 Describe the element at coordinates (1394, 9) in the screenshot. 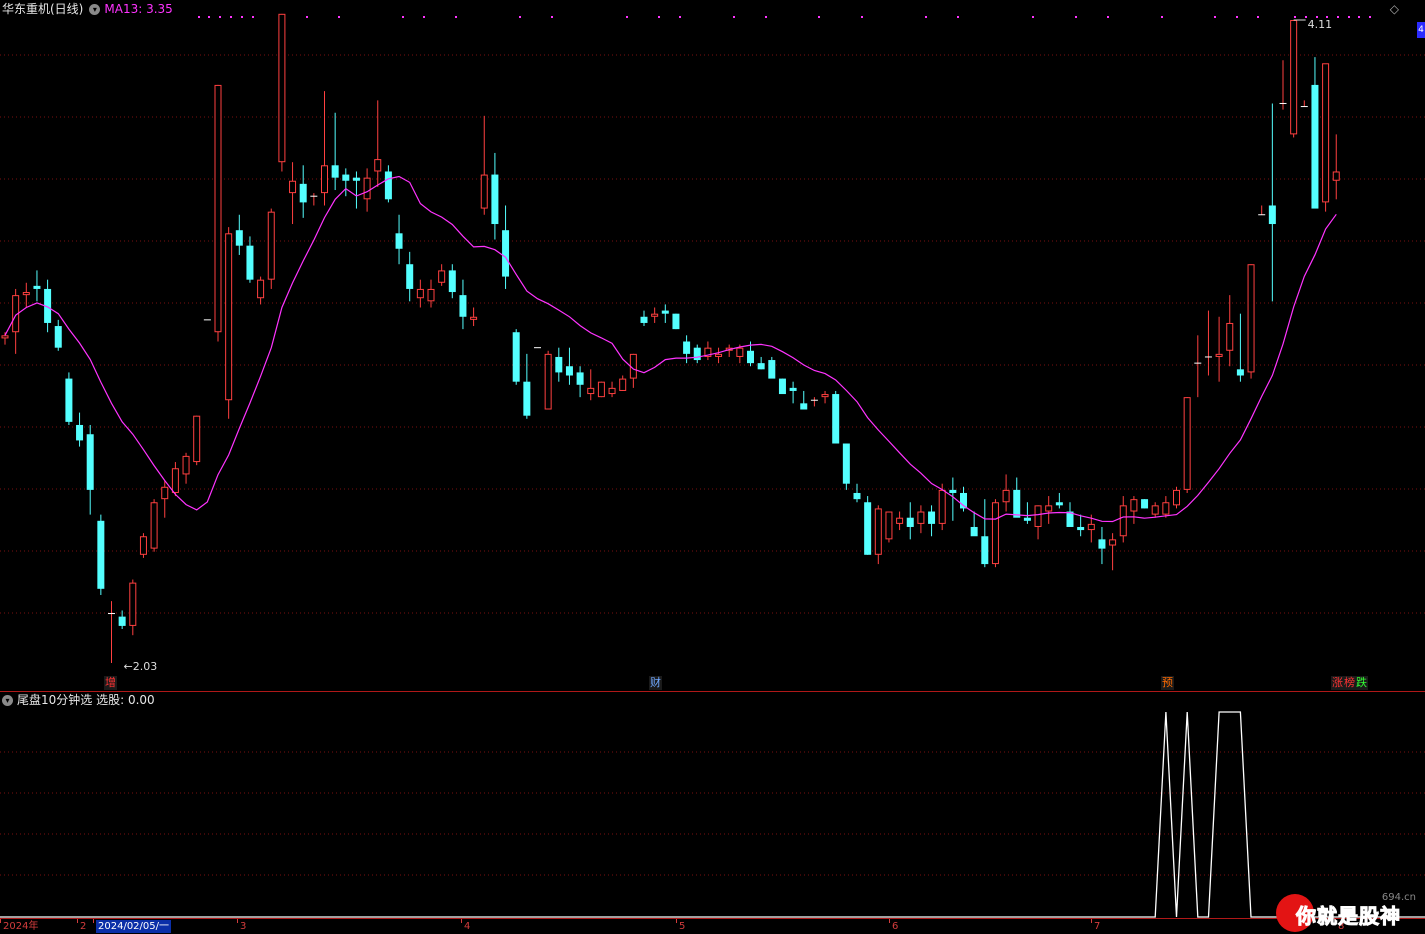

I see `diamond-icon: ◇` at that location.